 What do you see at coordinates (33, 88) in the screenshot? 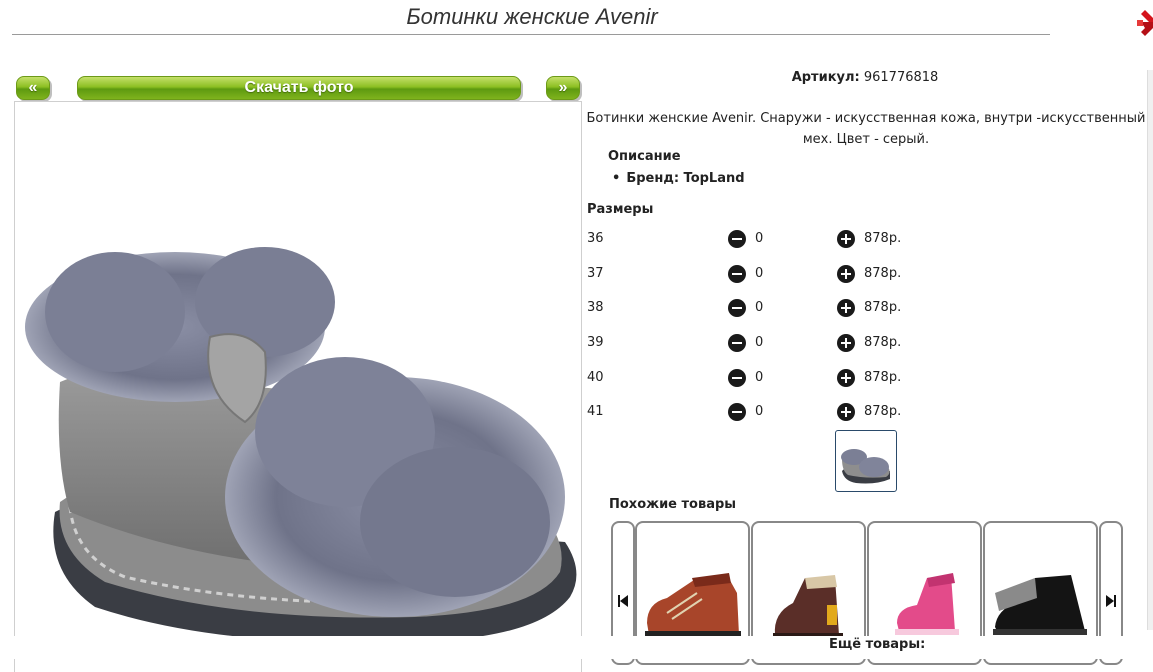
I see `prev-photo-button: «` at bounding box center [33, 88].